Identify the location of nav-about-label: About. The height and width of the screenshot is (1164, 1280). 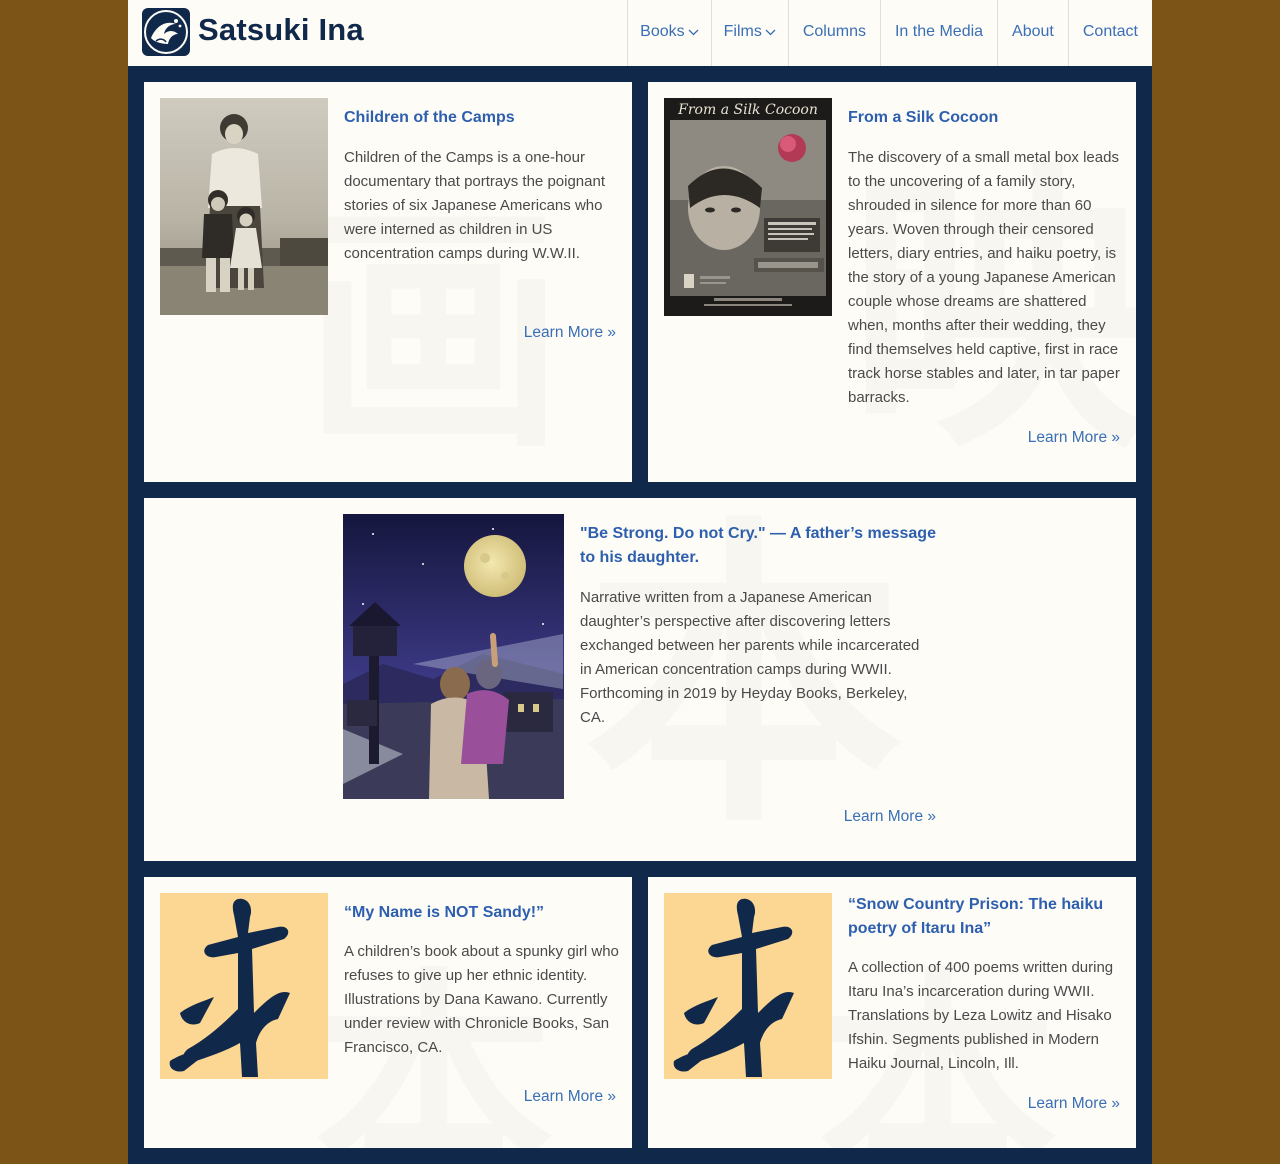
(1033, 31).